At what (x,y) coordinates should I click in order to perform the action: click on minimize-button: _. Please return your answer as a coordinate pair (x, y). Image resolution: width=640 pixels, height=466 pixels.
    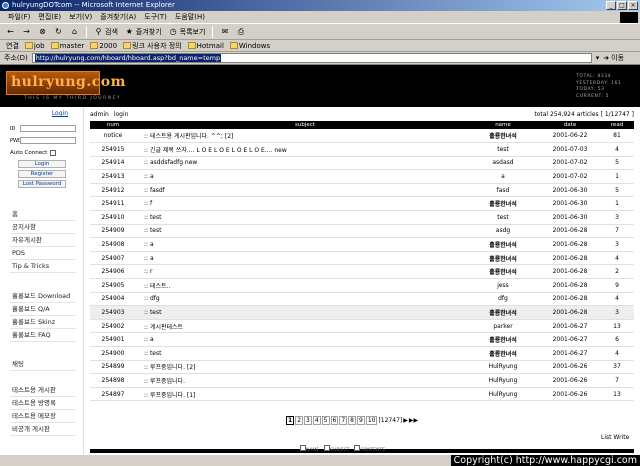
    Looking at the image, I should click on (611, 5).